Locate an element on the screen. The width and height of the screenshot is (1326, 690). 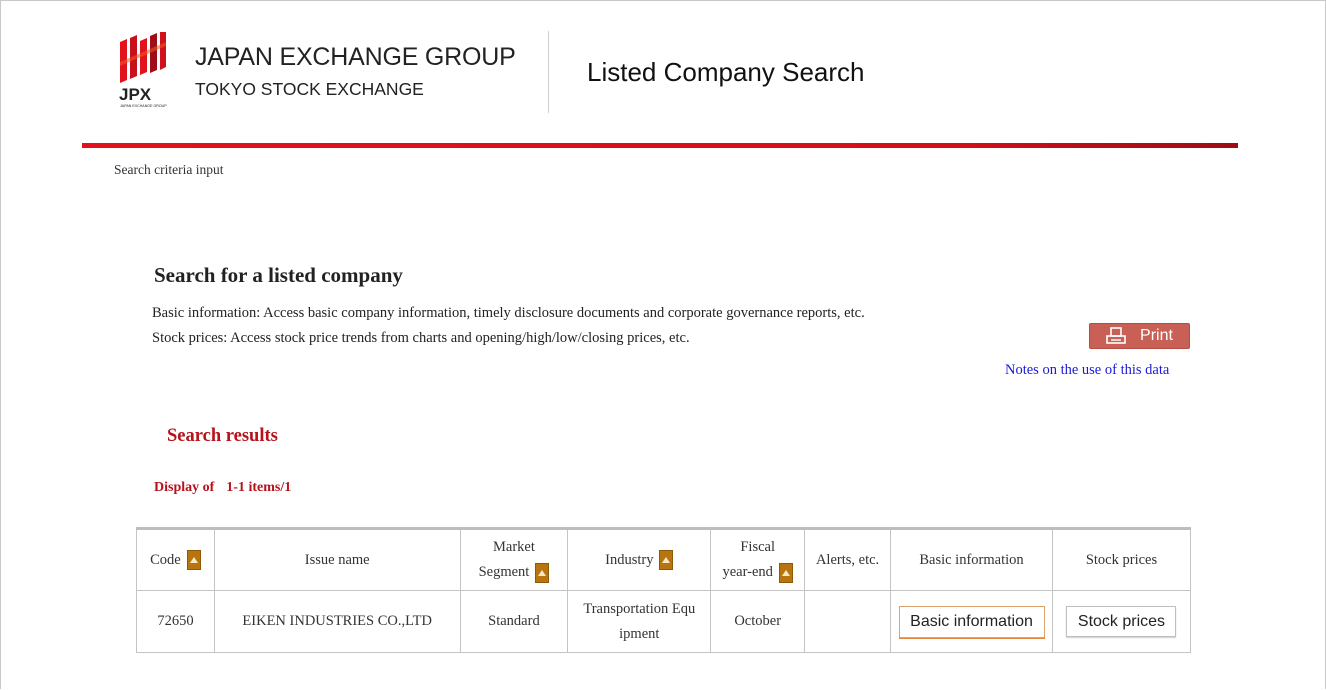
sort-code-icon is located at coordinates (193, 560).